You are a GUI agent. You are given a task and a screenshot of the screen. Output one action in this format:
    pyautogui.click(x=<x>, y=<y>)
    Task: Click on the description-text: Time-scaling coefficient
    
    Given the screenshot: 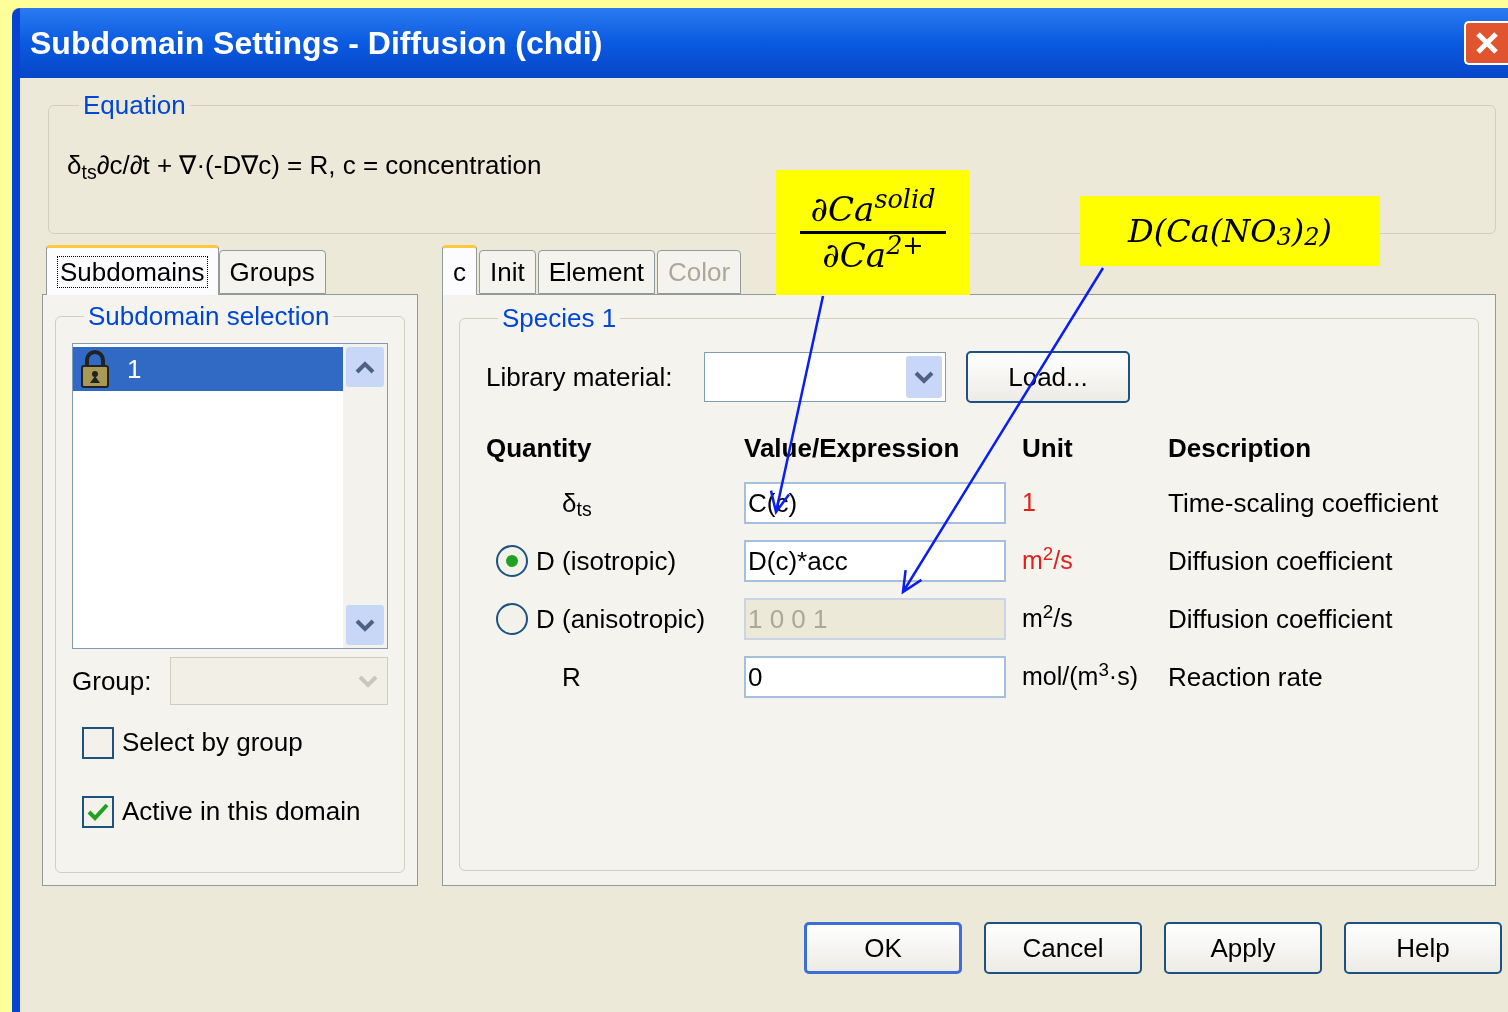 What is the action you would take?
    pyautogui.click(x=1304, y=503)
    